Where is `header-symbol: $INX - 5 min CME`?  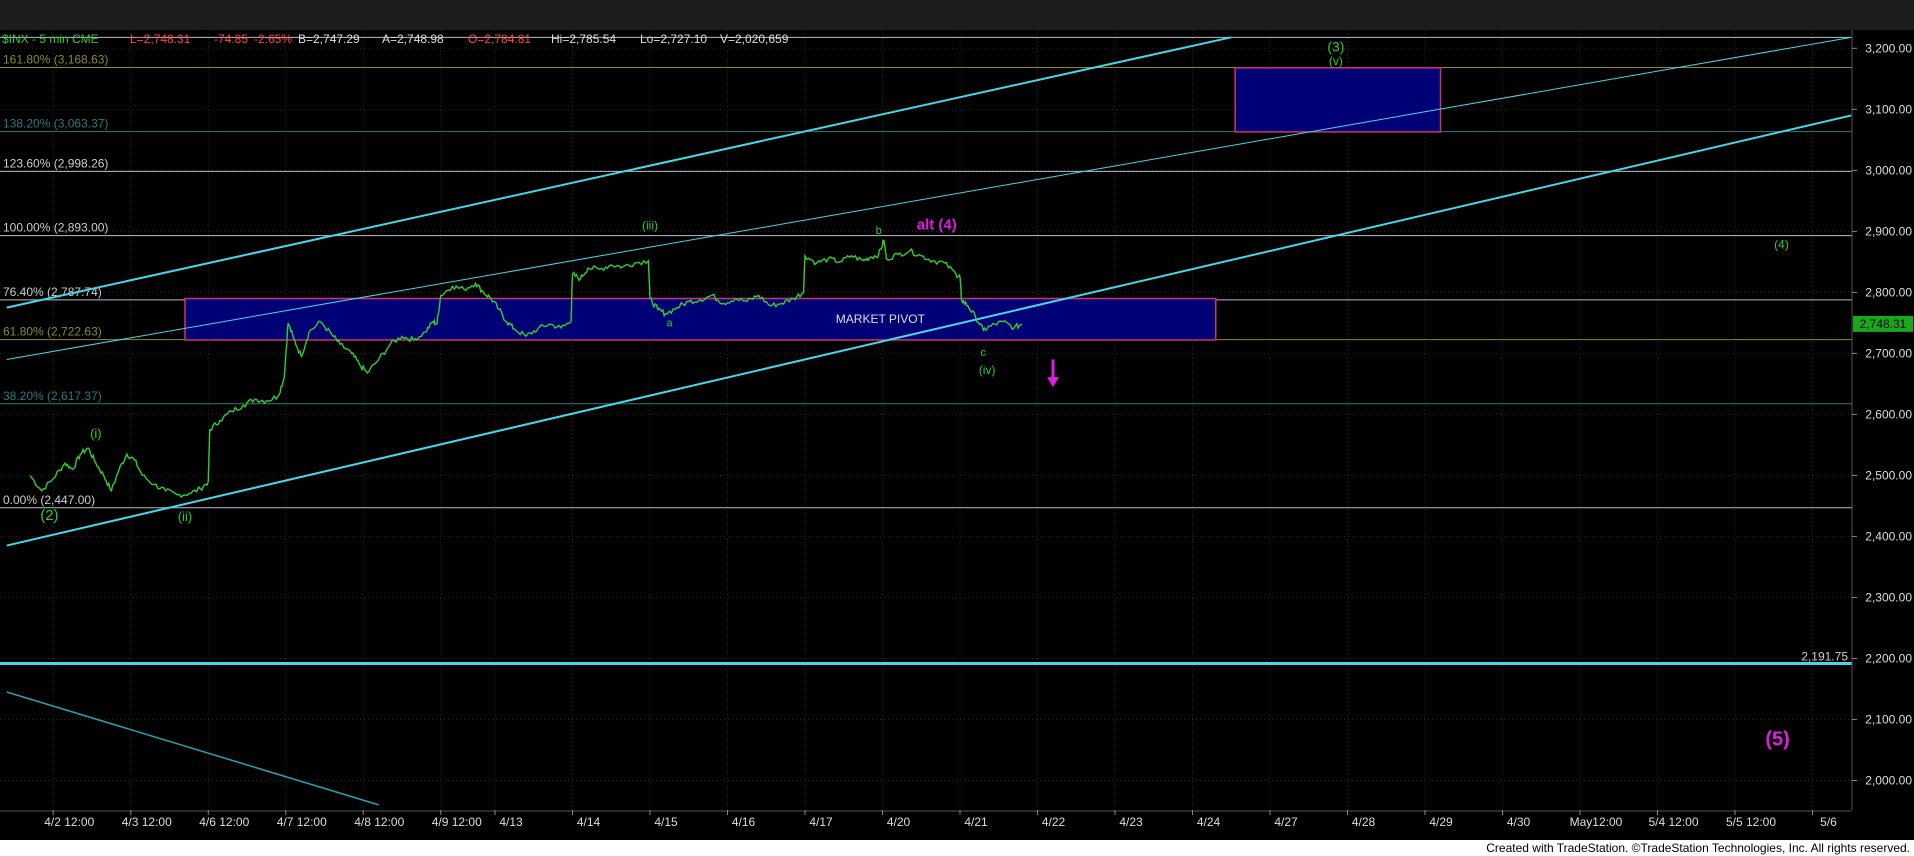 header-symbol: $INX - 5 min CME is located at coordinates (50, 39).